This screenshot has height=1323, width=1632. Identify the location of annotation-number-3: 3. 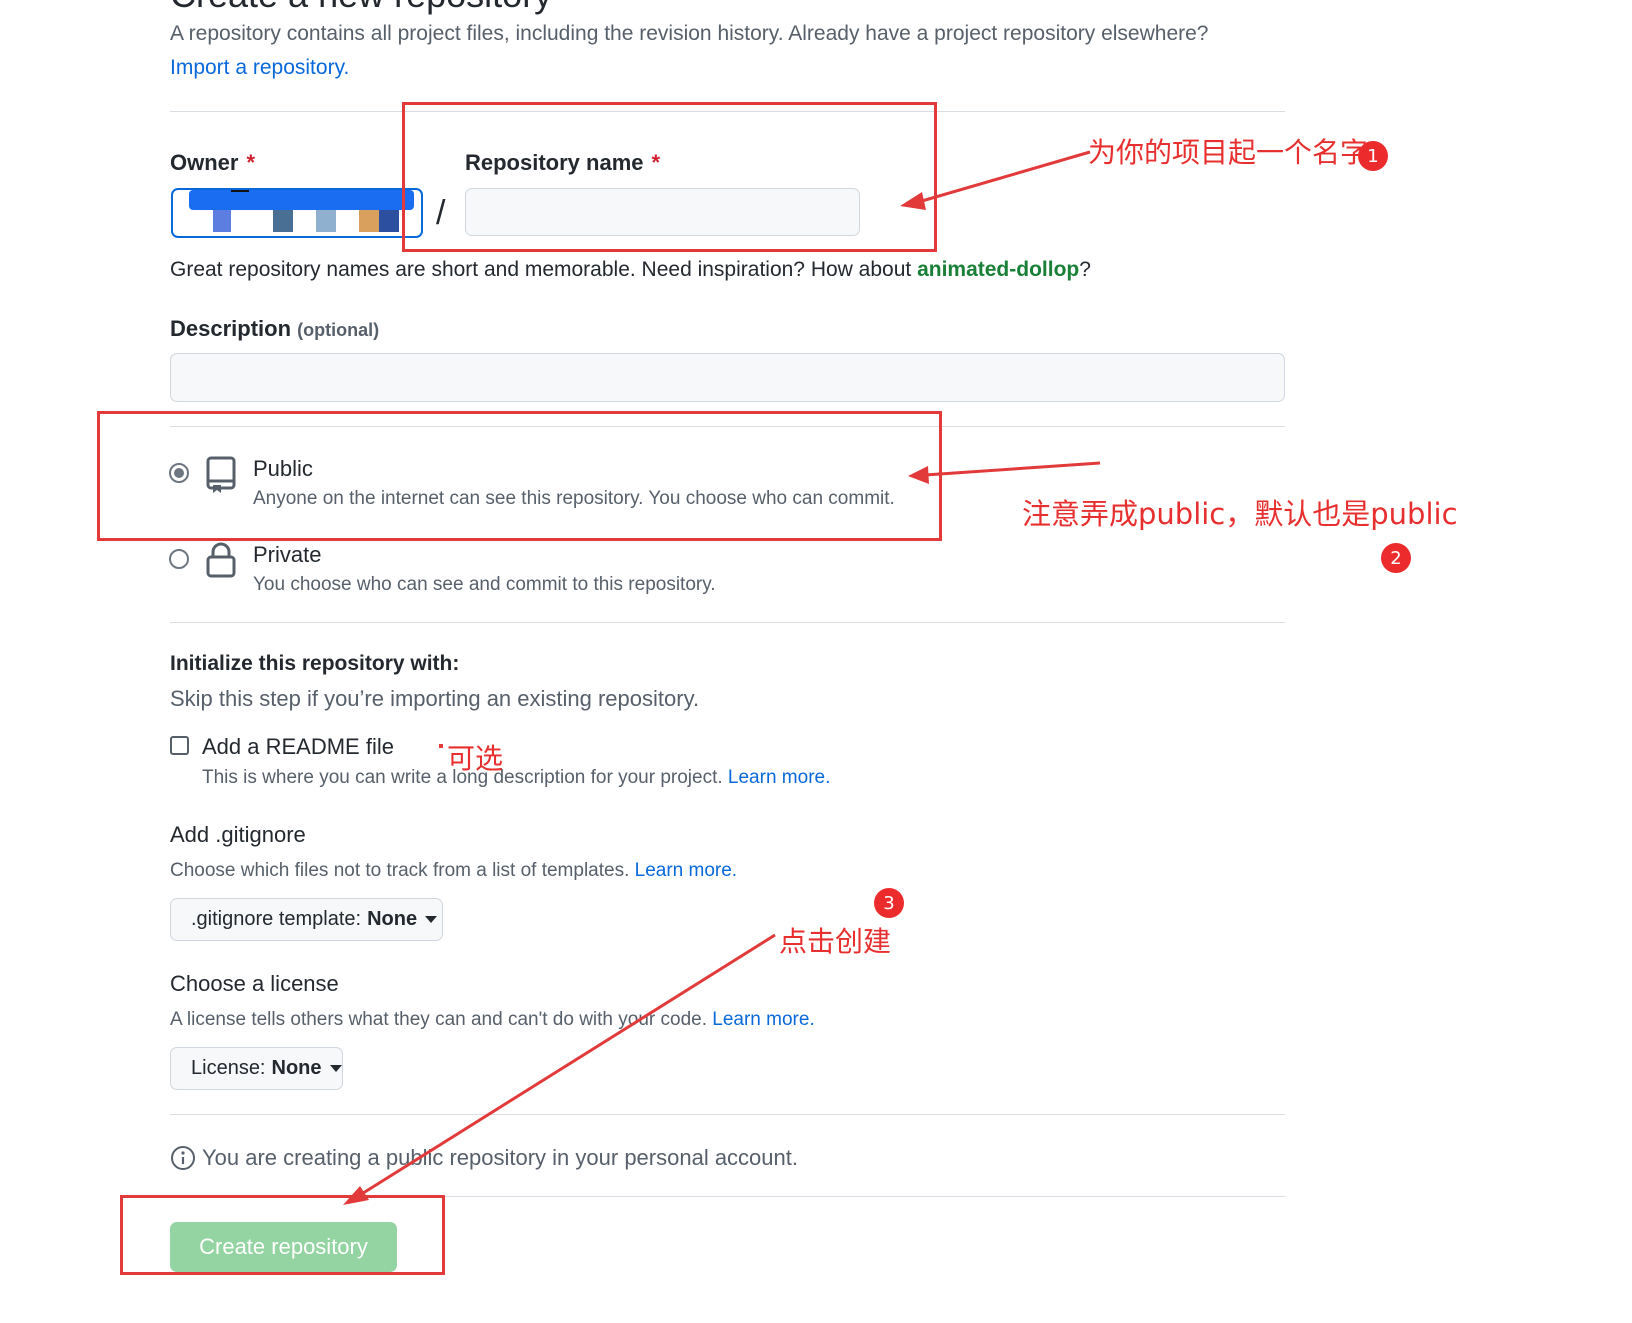
(889, 903).